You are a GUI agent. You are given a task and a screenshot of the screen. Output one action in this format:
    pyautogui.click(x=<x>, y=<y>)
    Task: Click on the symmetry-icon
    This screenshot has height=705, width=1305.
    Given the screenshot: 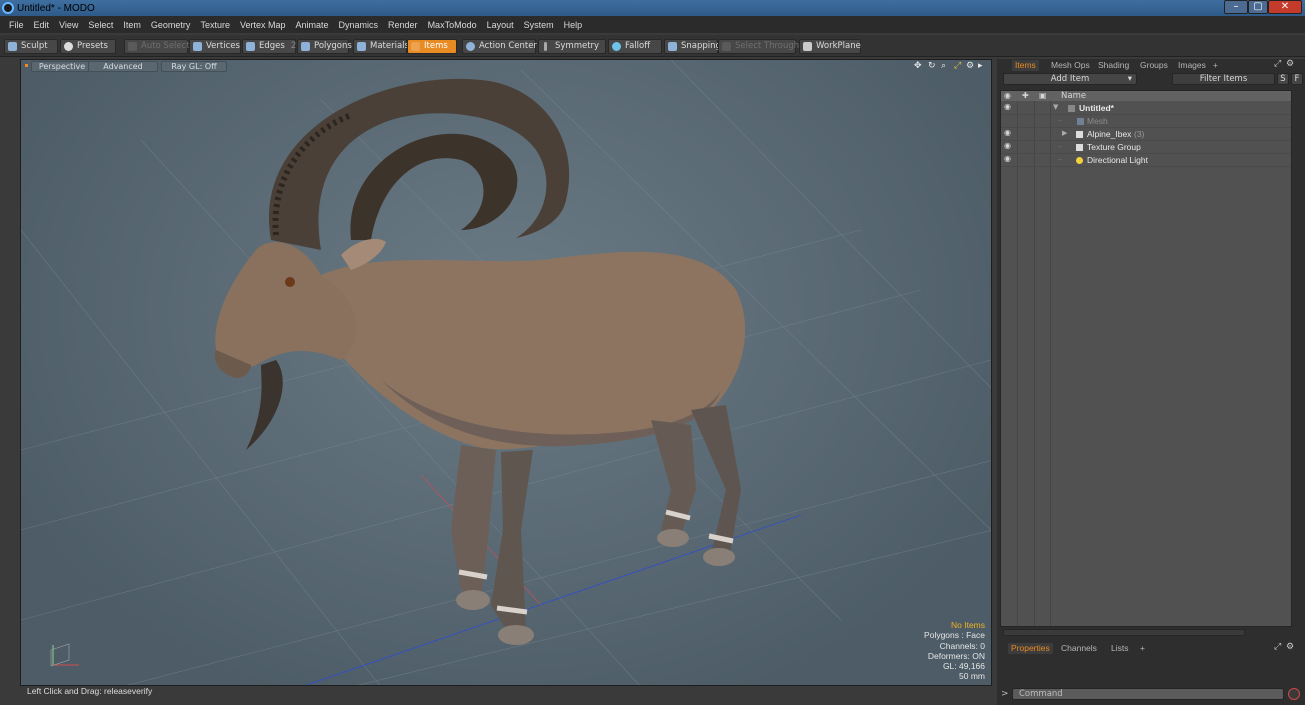 What is the action you would take?
    pyautogui.click(x=545, y=46)
    